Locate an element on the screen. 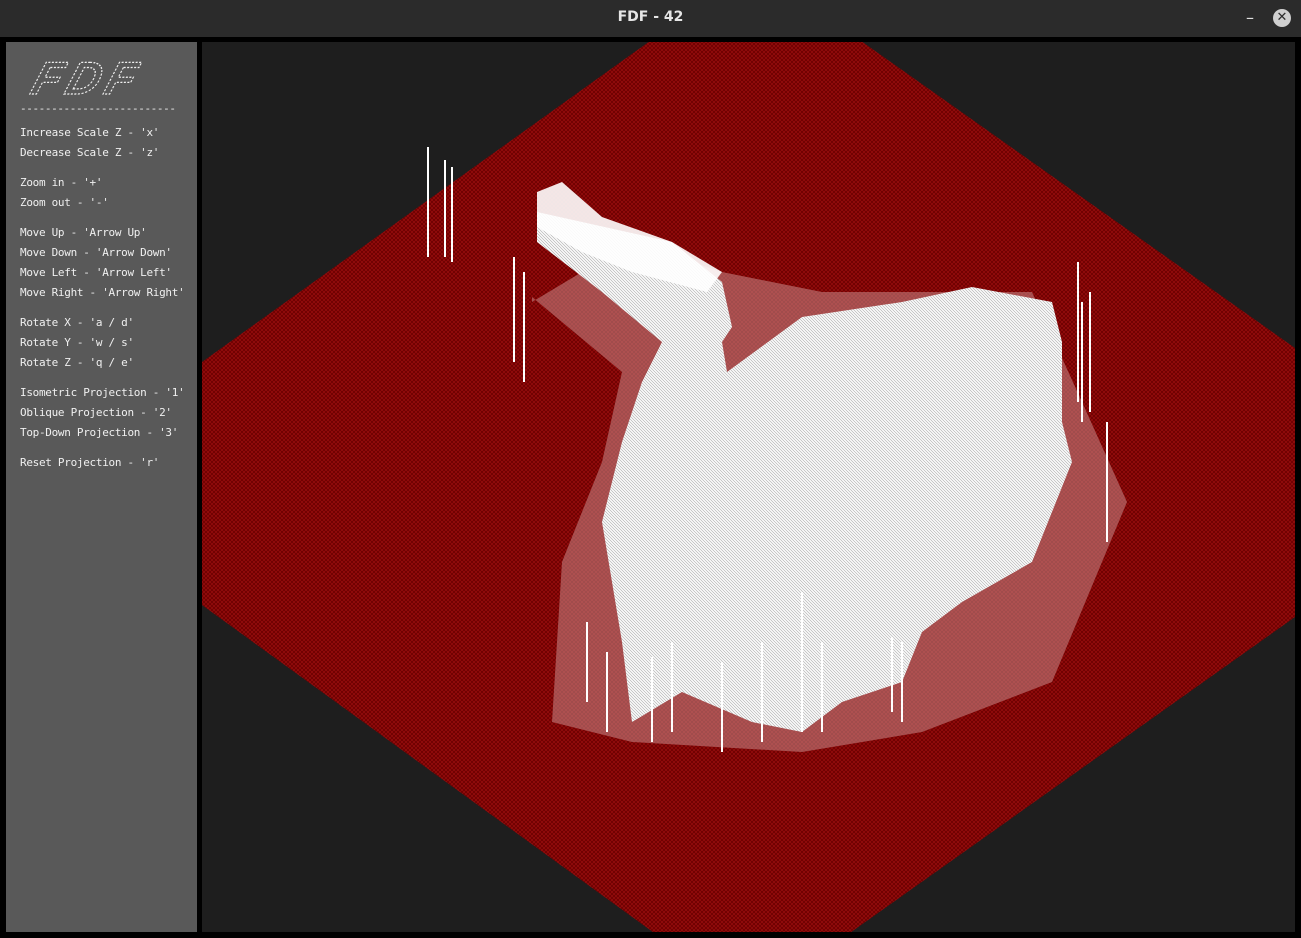  title-bar: FDF - 42 – ✕ is located at coordinates (650, 19).